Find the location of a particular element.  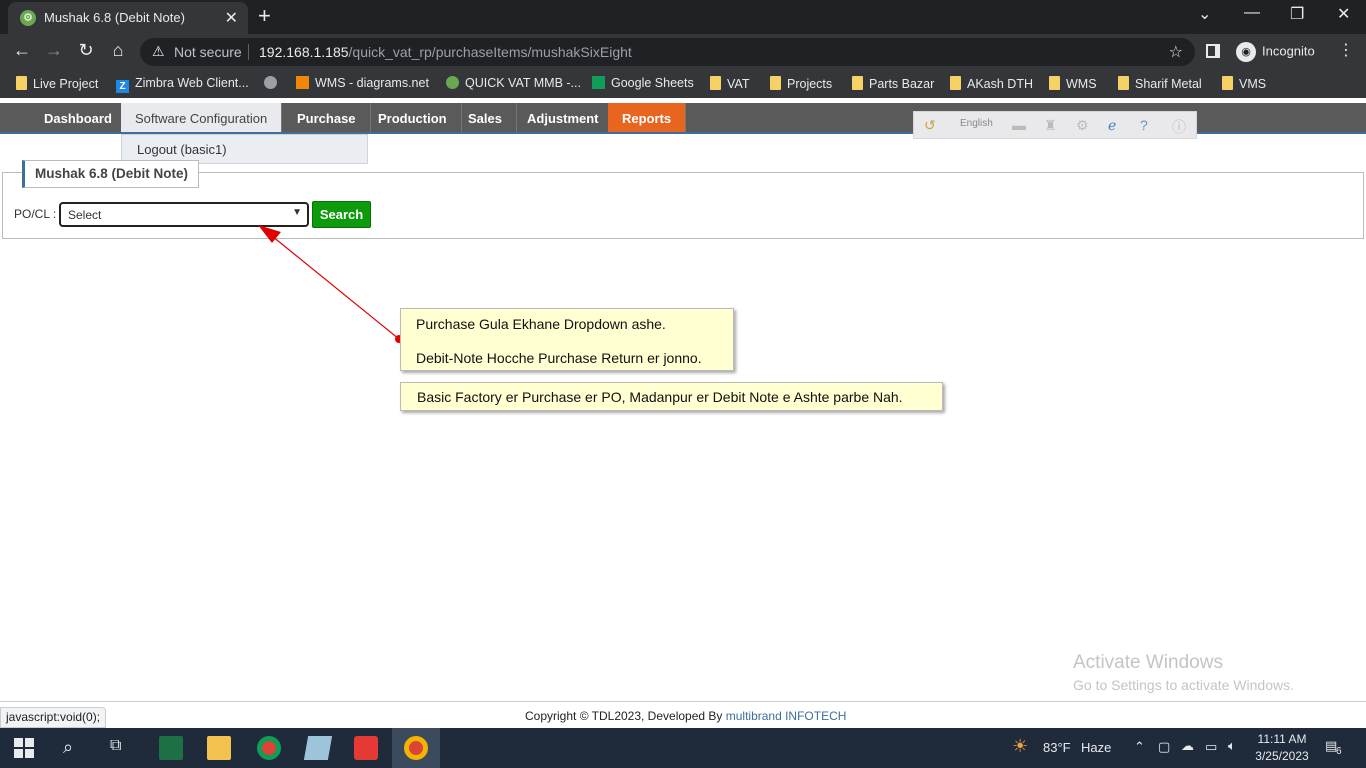

chess-icon: ♜ is located at coordinates (1050, 125).